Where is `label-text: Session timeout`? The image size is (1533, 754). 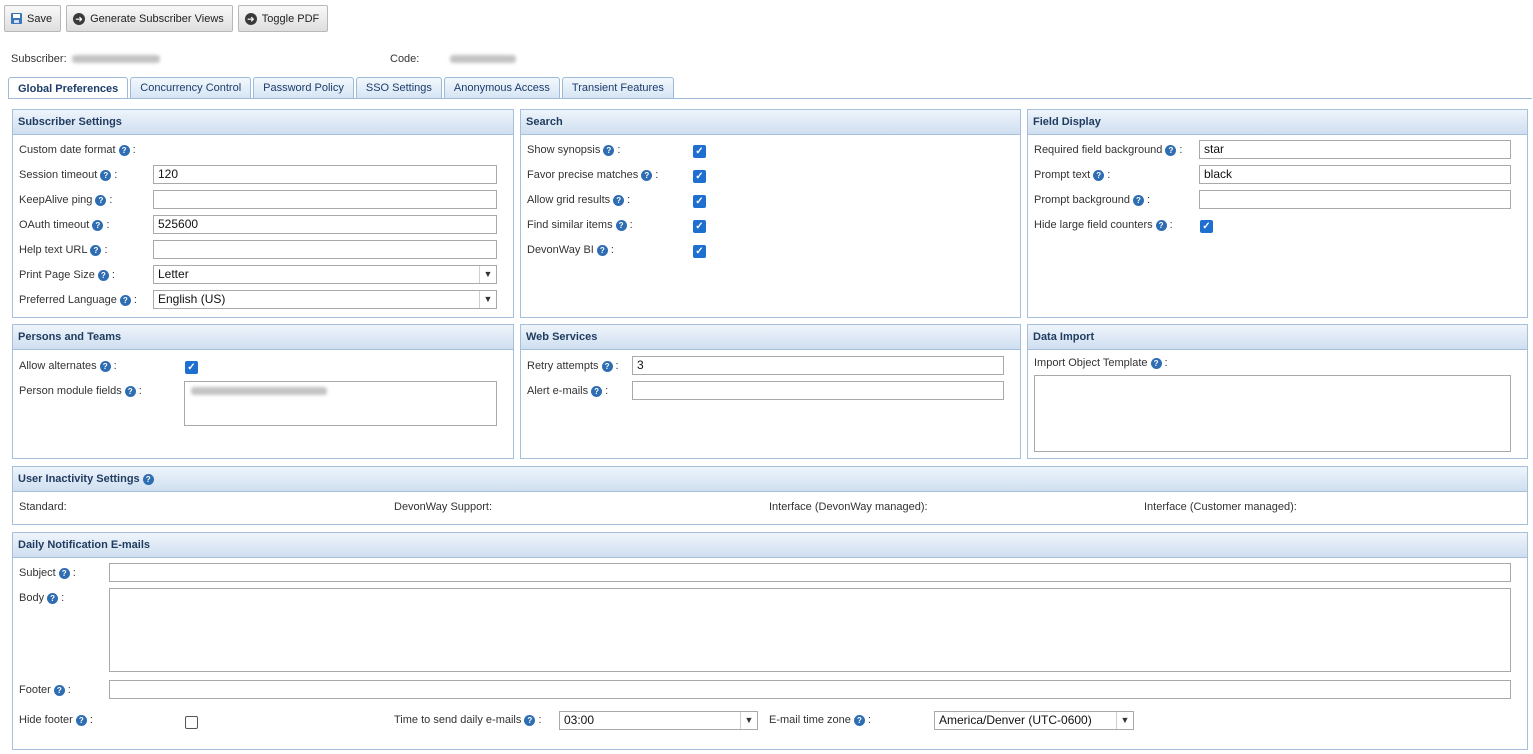
label-text: Session timeout is located at coordinates (58, 175).